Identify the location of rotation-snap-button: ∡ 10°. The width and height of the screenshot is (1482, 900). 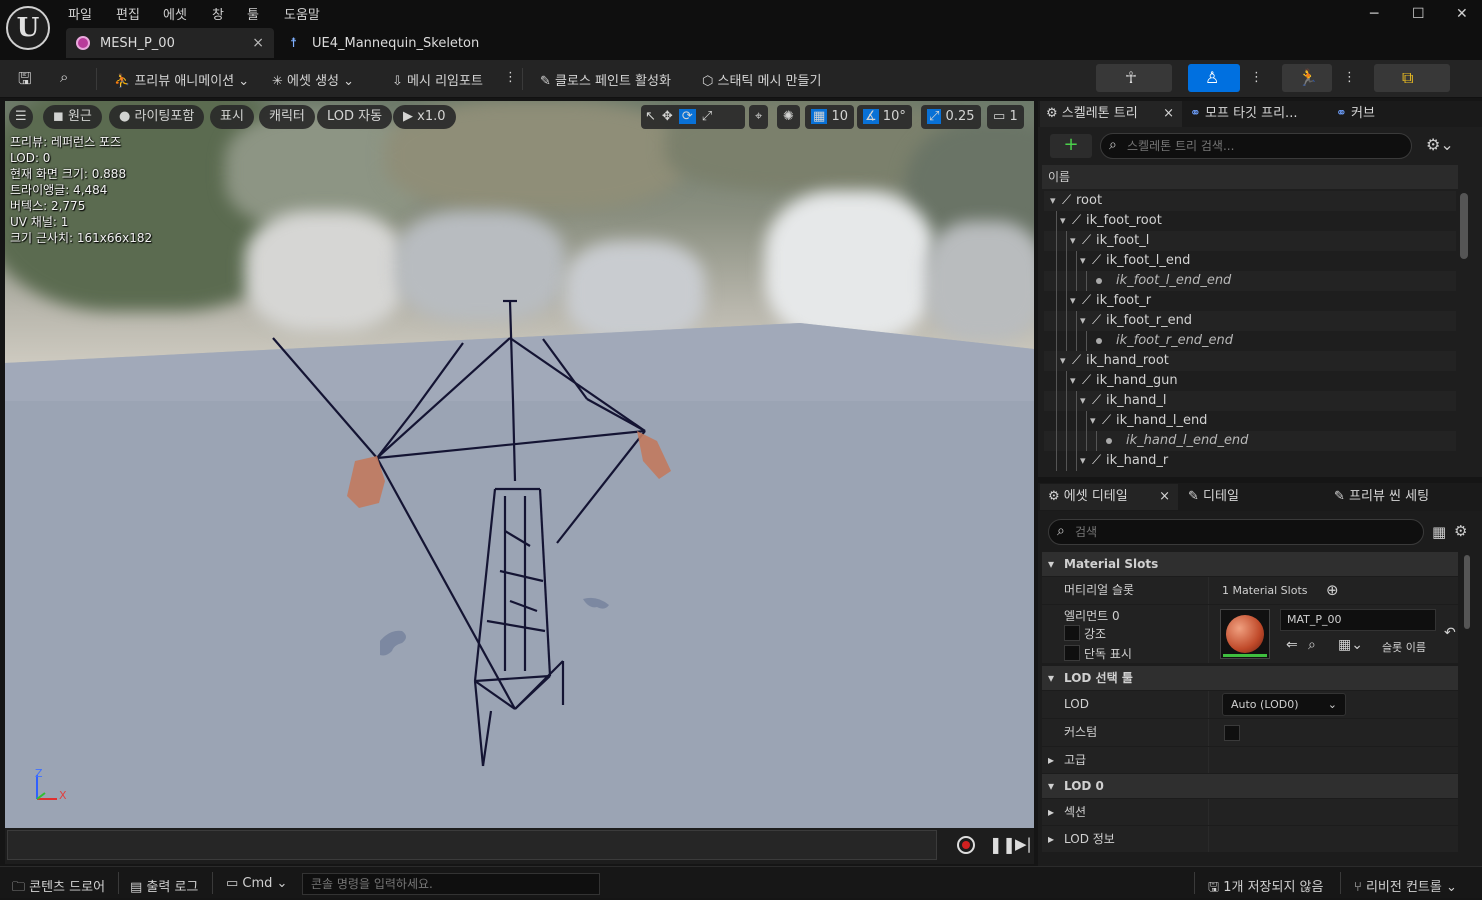
(884, 117).